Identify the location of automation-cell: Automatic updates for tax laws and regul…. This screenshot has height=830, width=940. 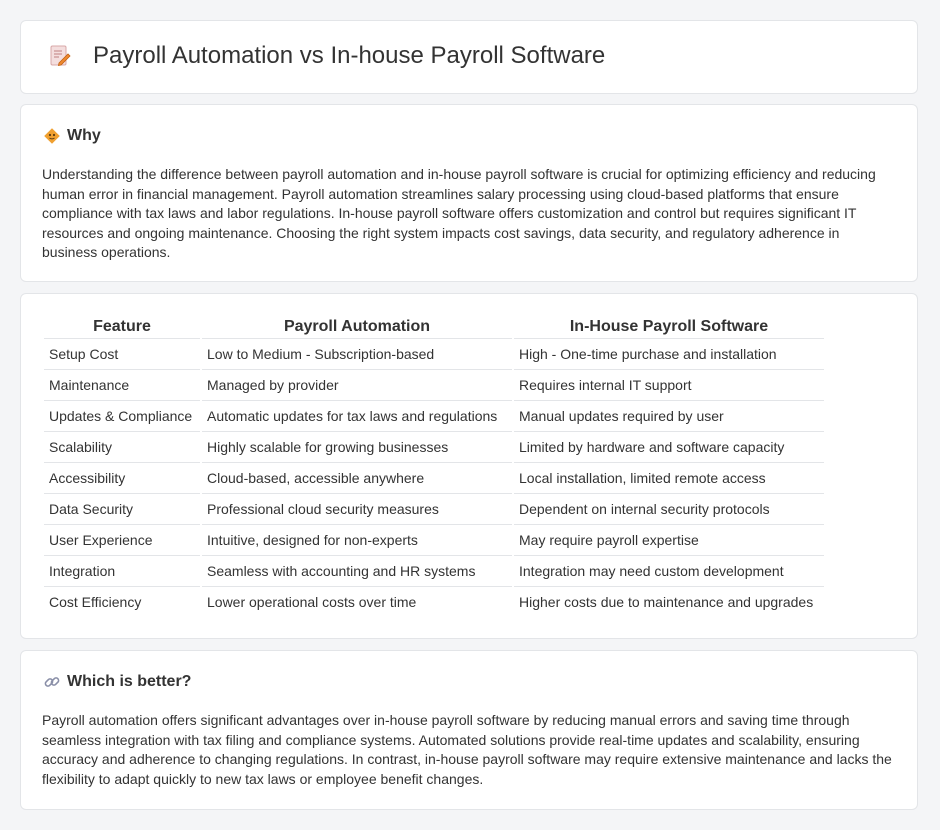
(357, 416).